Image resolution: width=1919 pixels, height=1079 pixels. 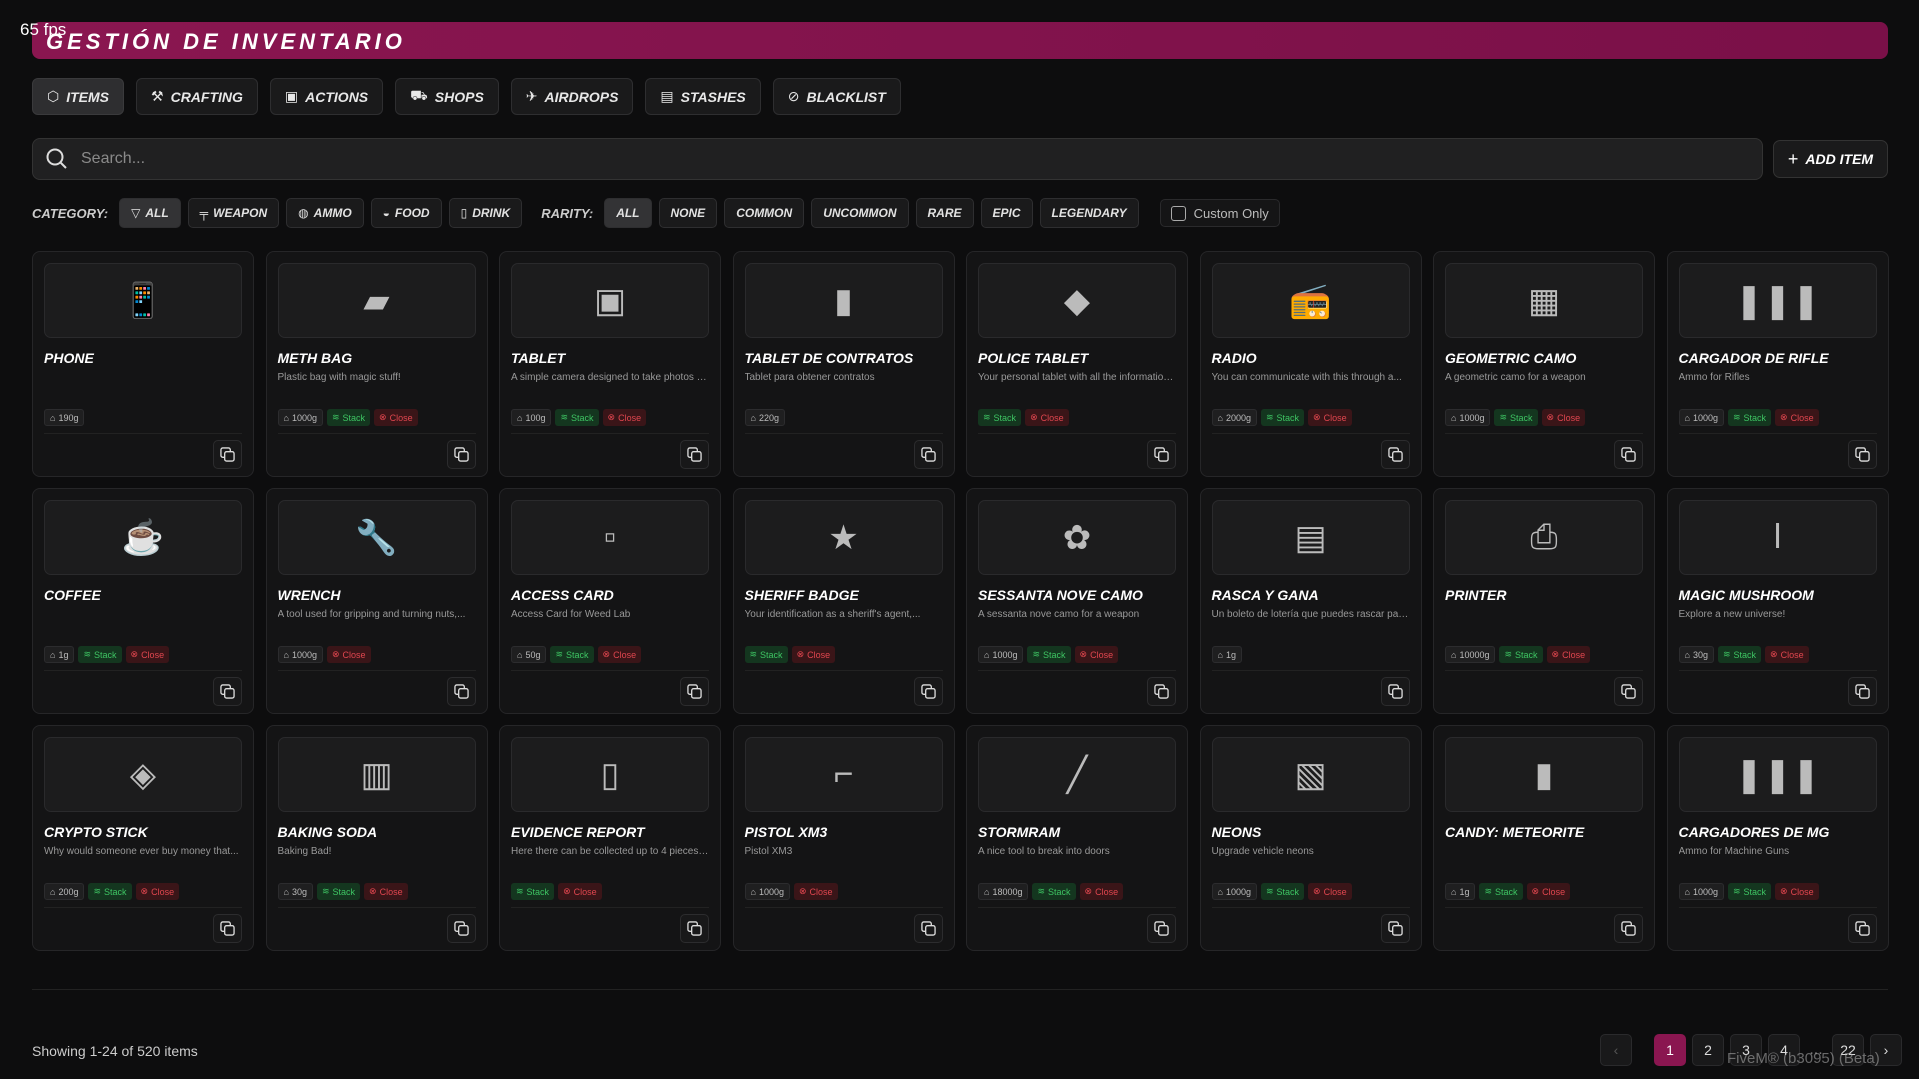 What do you see at coordinates (628, 213) in the screenshot?
I see `rarity-all: ALL` at bounding box center [628, 213].